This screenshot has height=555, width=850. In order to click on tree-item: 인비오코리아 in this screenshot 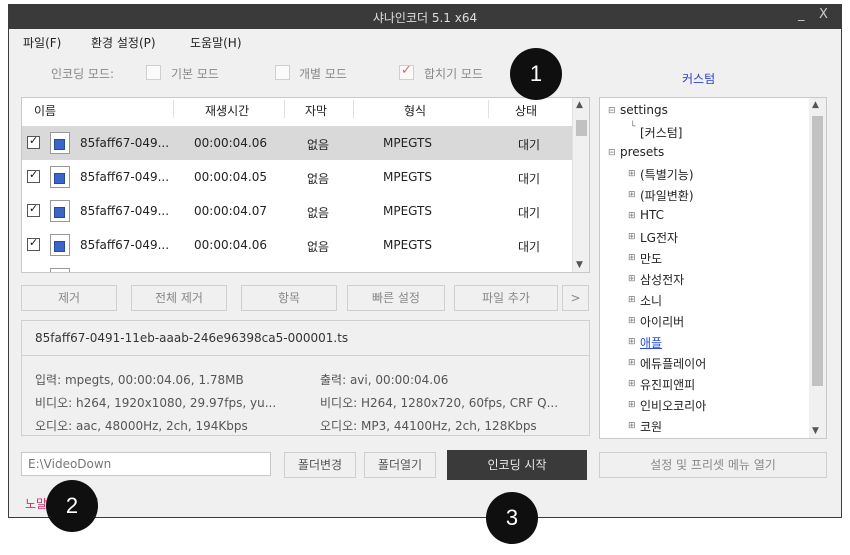, I will do `click(673, 405)`.